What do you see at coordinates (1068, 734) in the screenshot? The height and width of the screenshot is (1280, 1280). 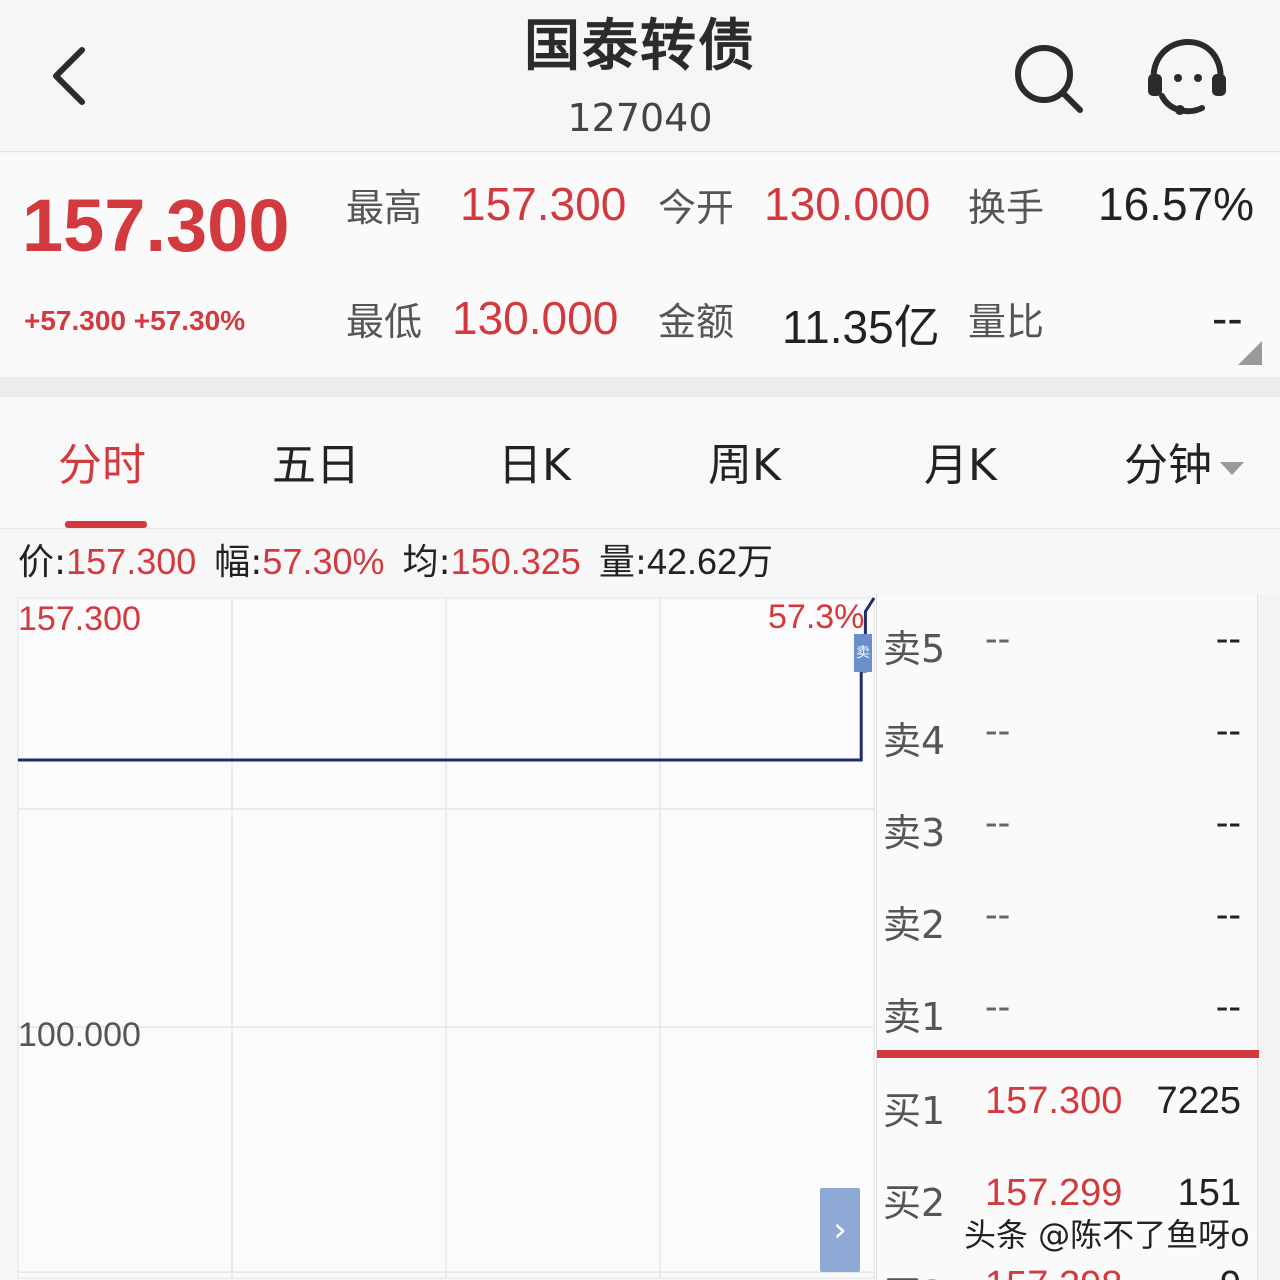 I see `ask-row: 卖4 -- --` at bounding box center [1068, 734].